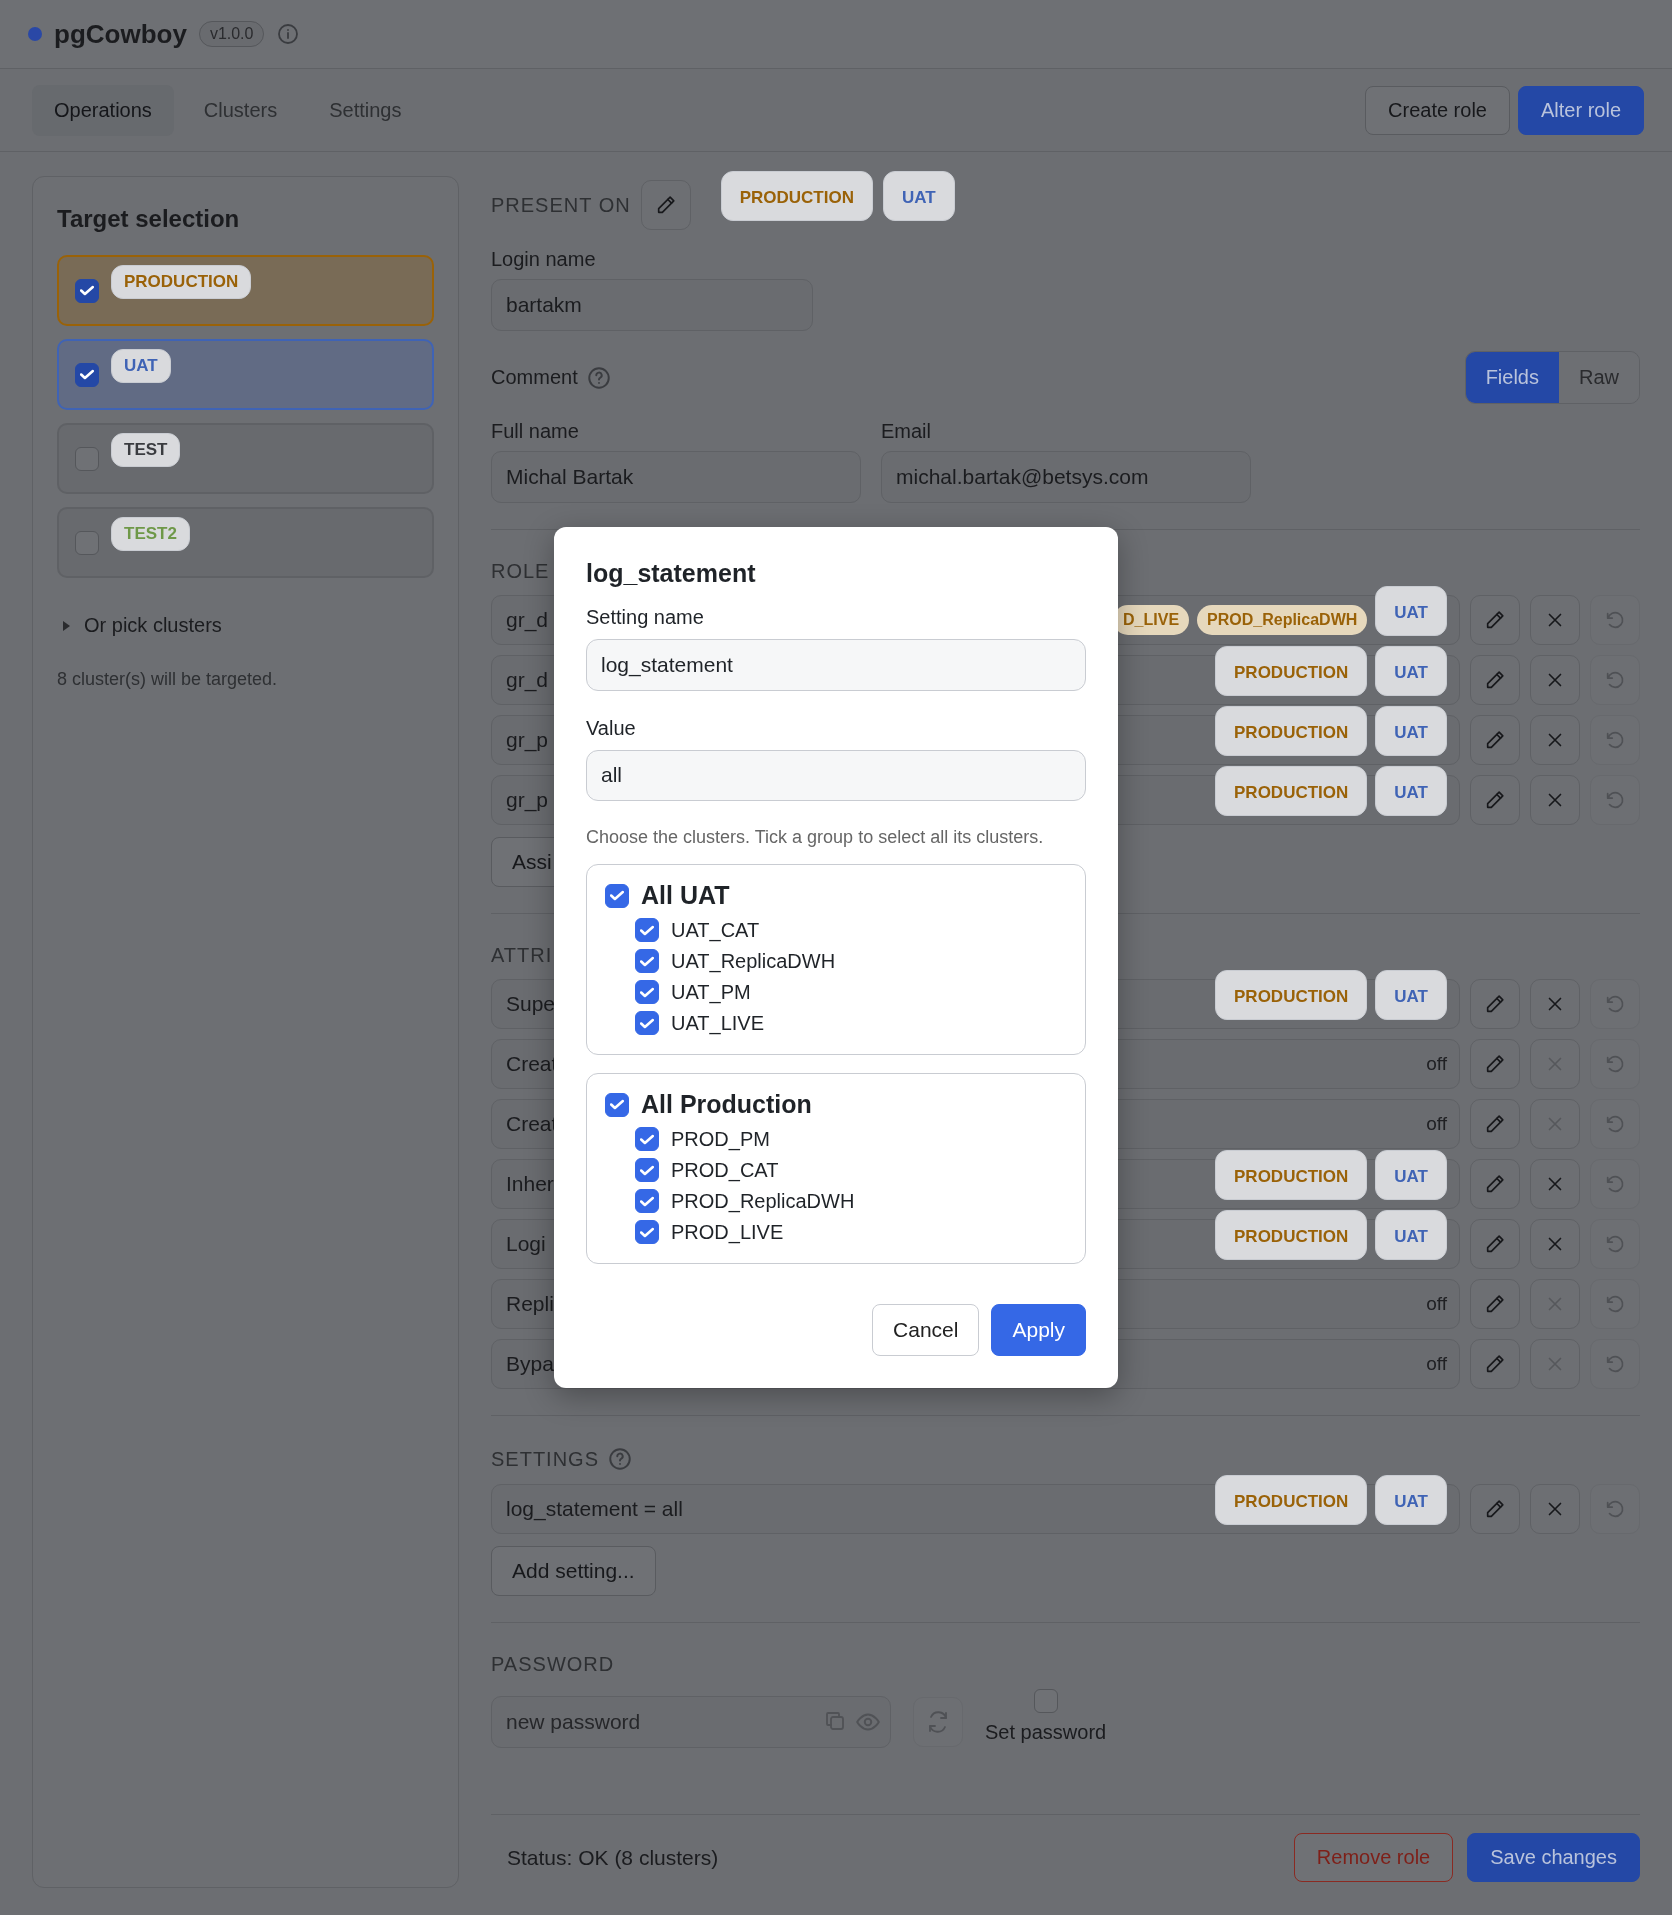 Image resolution: width=1672 pixels, height=1915 pixels. What do you see at coordinates (66, 625) in the screenshot?
I see `caret-icon` at bounding box center [66, 625].